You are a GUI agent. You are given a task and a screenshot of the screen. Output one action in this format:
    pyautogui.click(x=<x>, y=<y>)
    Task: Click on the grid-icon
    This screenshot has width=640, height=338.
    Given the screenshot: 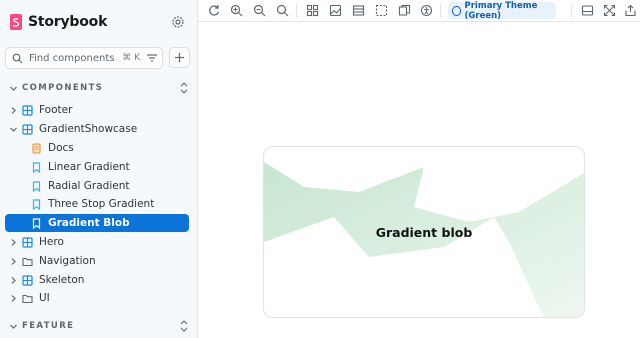 What is the action you would take?
    pyautogui.click(x=312, y=10)
    